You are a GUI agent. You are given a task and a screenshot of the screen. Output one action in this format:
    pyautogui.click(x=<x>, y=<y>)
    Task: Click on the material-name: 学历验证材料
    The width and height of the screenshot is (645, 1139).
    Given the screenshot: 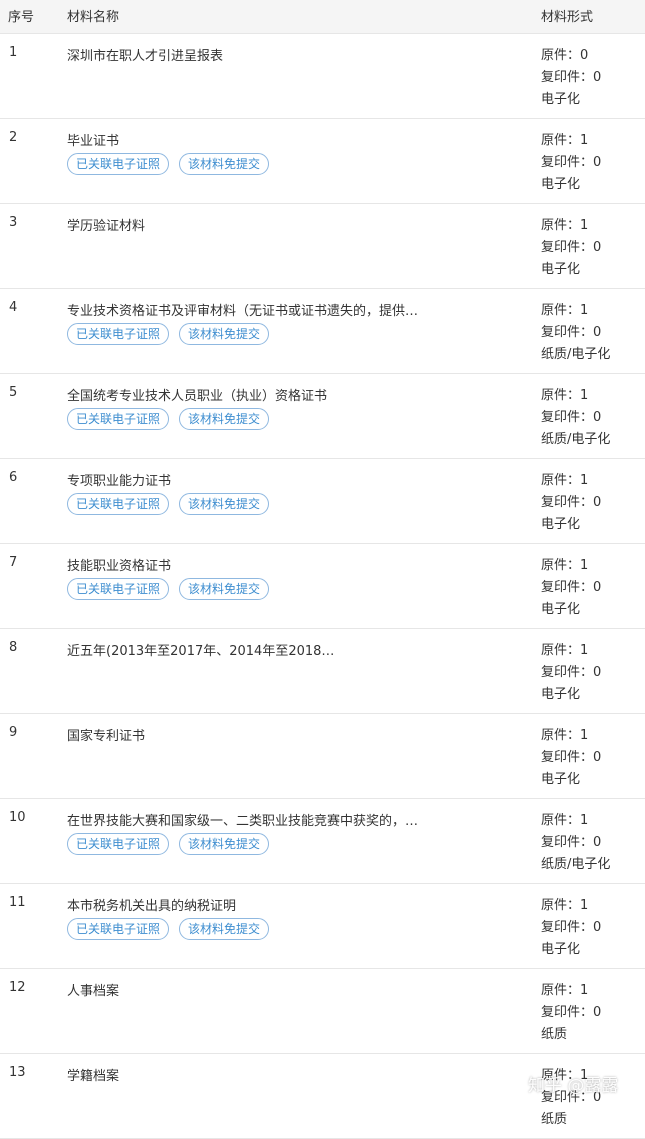 What is the action you would take?
    pyautogui.click(x=106, y=226)
    